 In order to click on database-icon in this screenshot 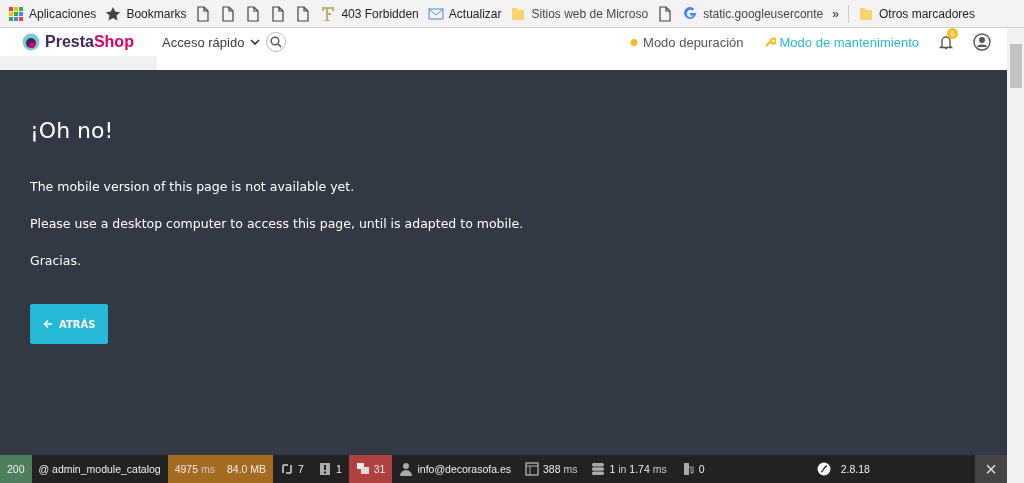, I will do `click(598, 469)`.